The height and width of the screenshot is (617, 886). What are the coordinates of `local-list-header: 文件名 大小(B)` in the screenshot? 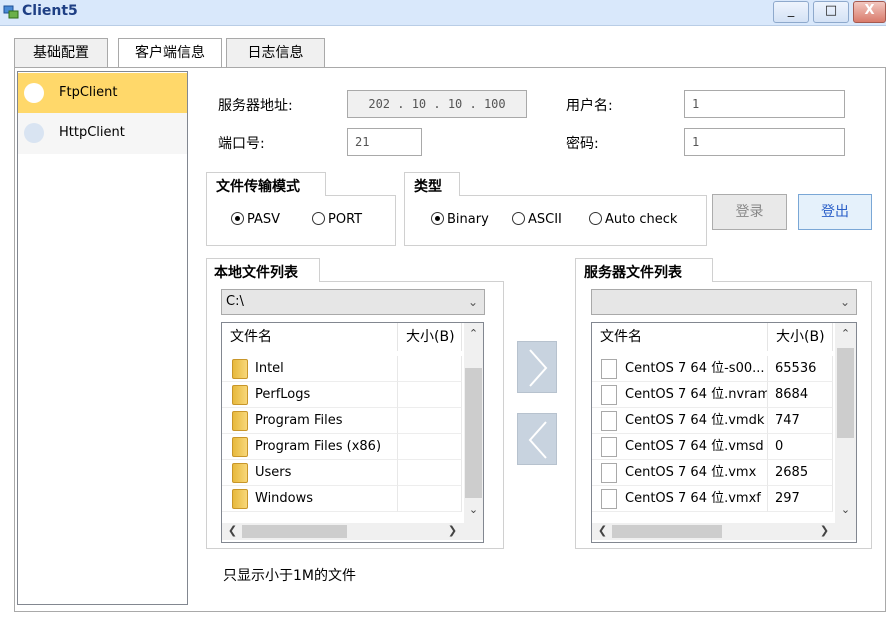 It's located at (342, 337).